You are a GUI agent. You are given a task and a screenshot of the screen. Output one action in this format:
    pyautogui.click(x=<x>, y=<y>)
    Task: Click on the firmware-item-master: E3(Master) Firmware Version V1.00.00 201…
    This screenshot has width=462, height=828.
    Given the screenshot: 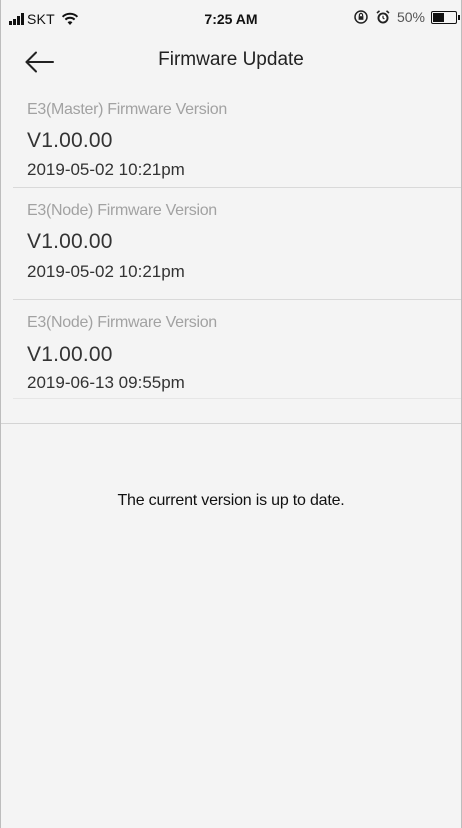 What is the action you would take?
    pyautogui.click(x=231, y=140)
    